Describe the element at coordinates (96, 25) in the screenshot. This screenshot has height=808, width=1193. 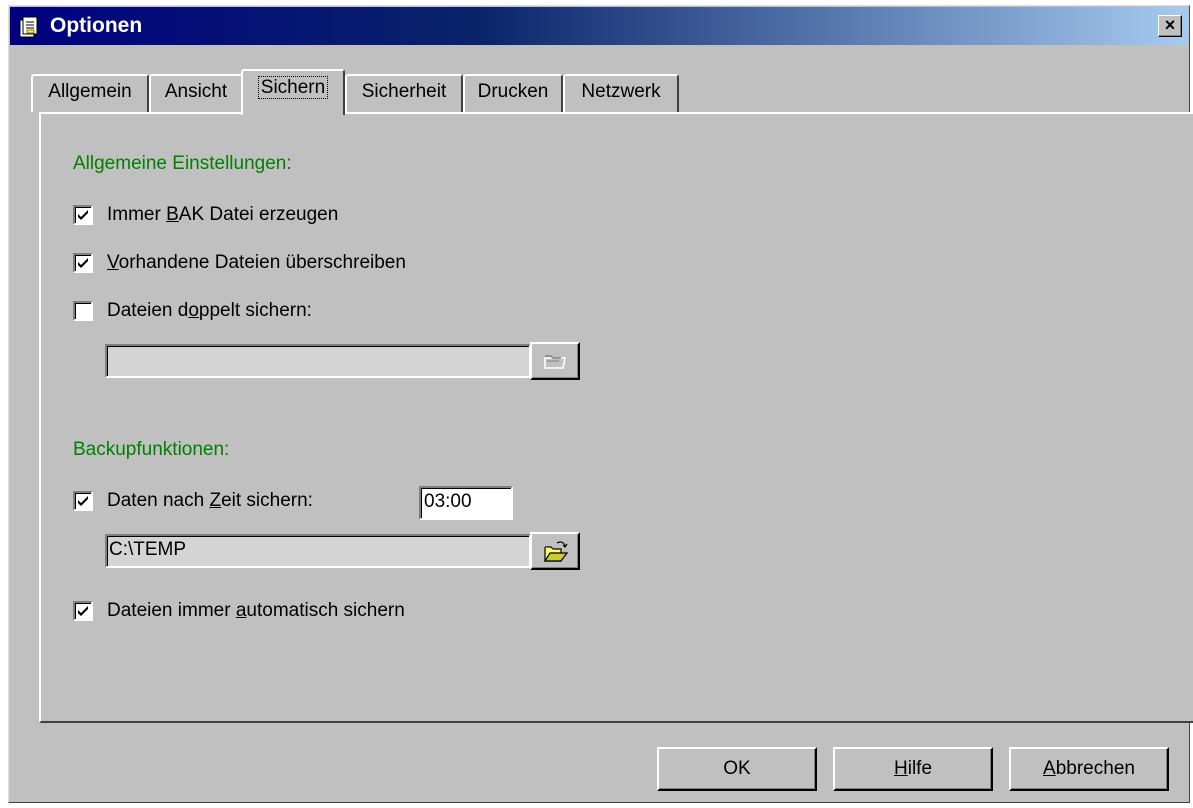
I see `window-title: Optionen` at that location.